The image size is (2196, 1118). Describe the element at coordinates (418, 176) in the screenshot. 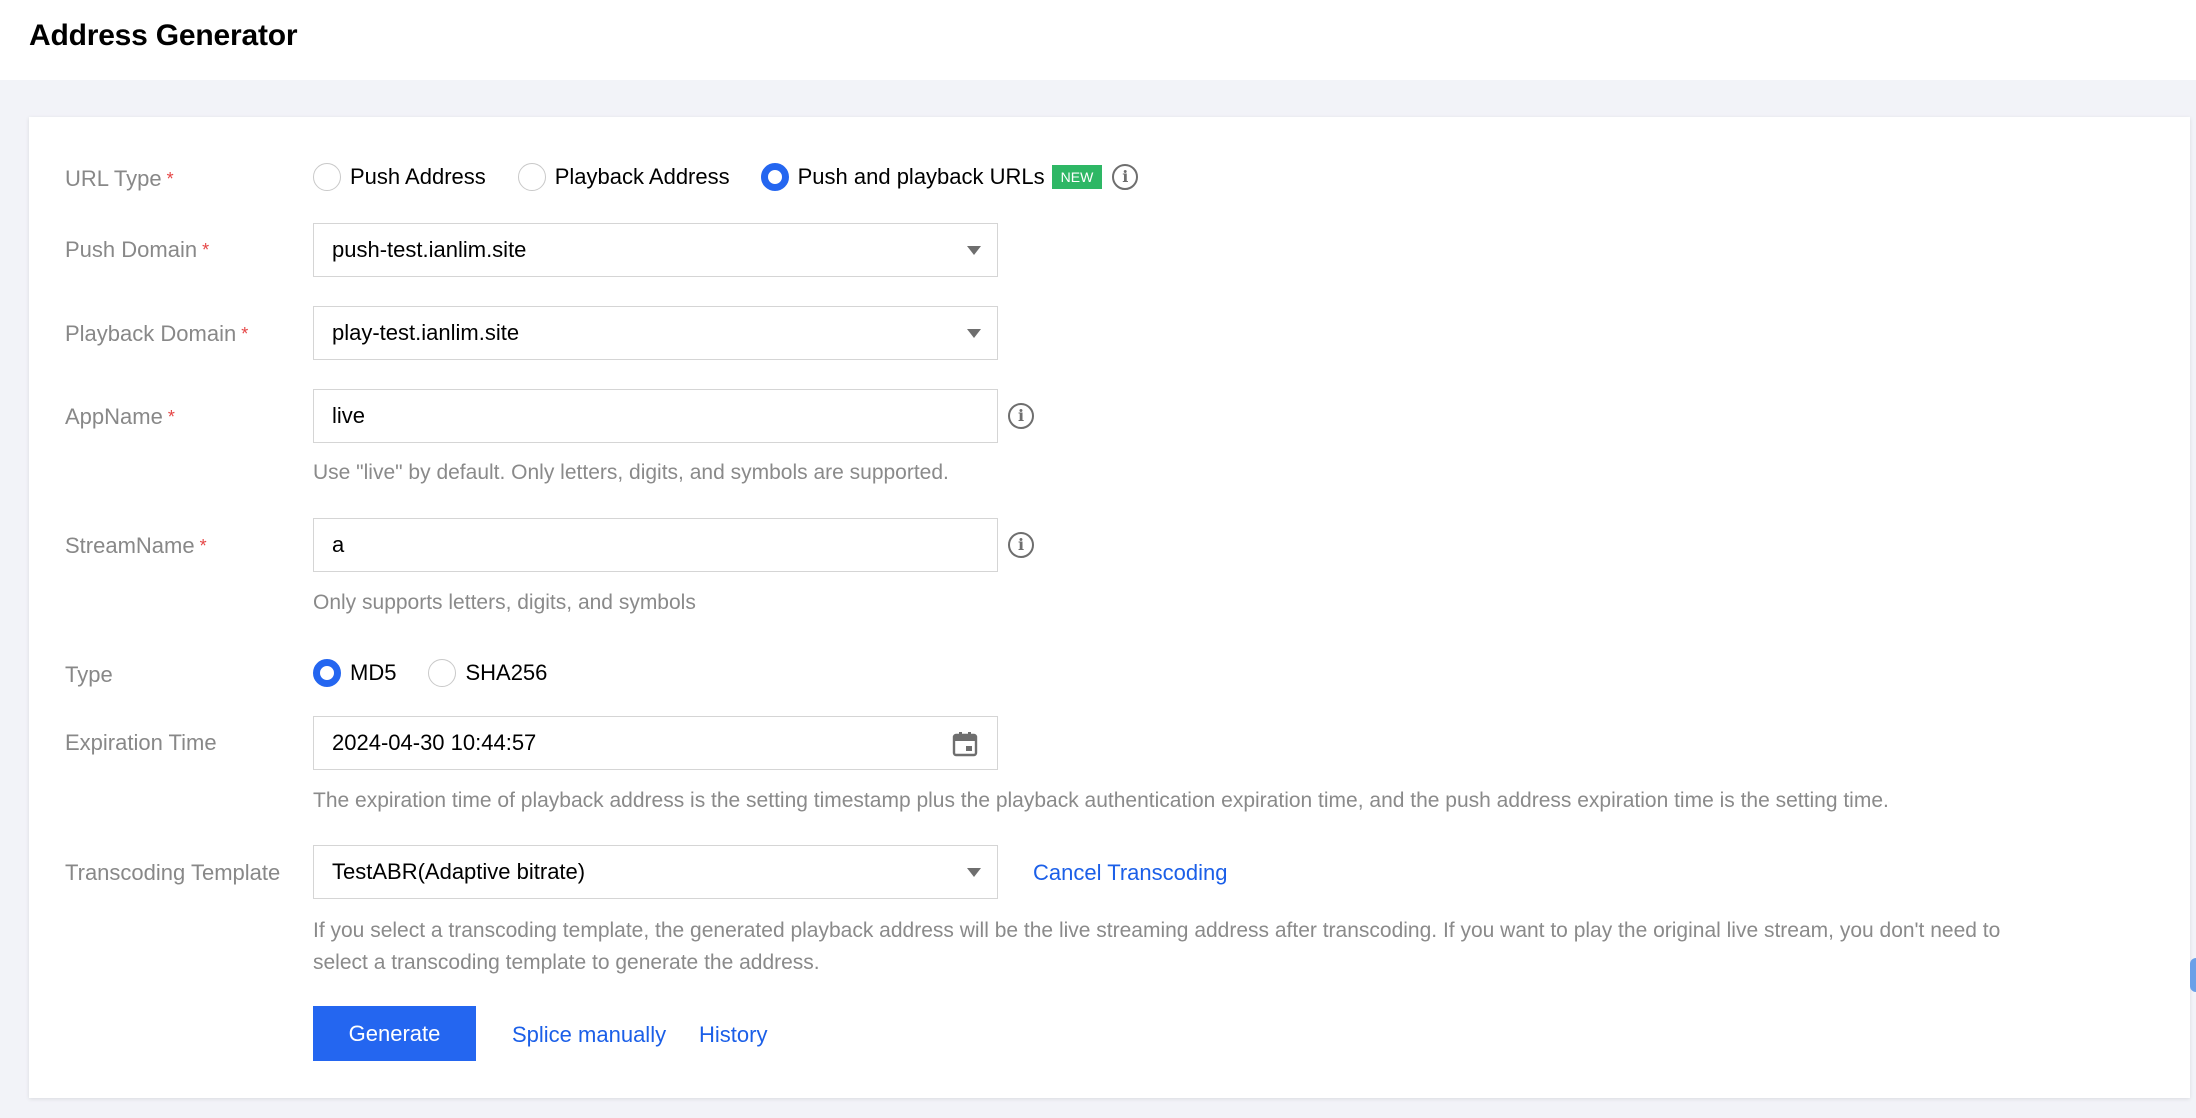

I see `radio-label: Push Address` at that location.